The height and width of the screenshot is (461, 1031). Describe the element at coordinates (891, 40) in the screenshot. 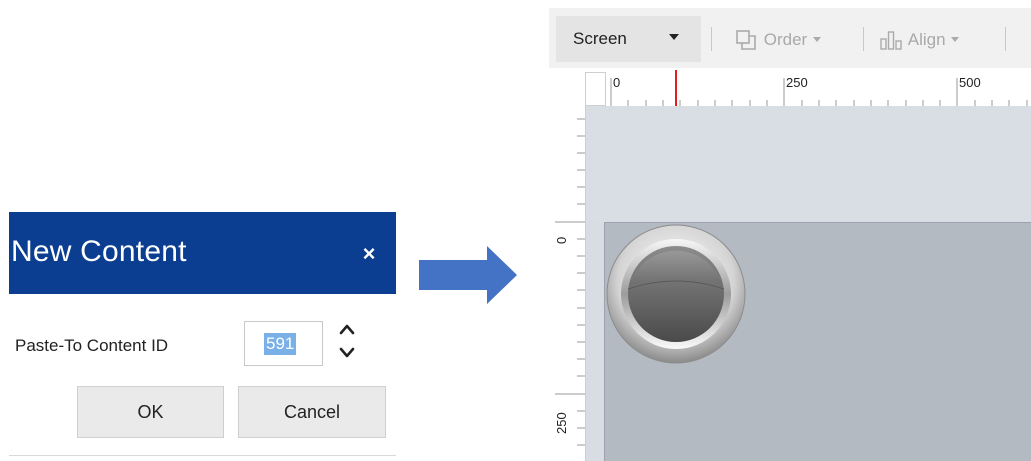

I see `align-icon` at that location.